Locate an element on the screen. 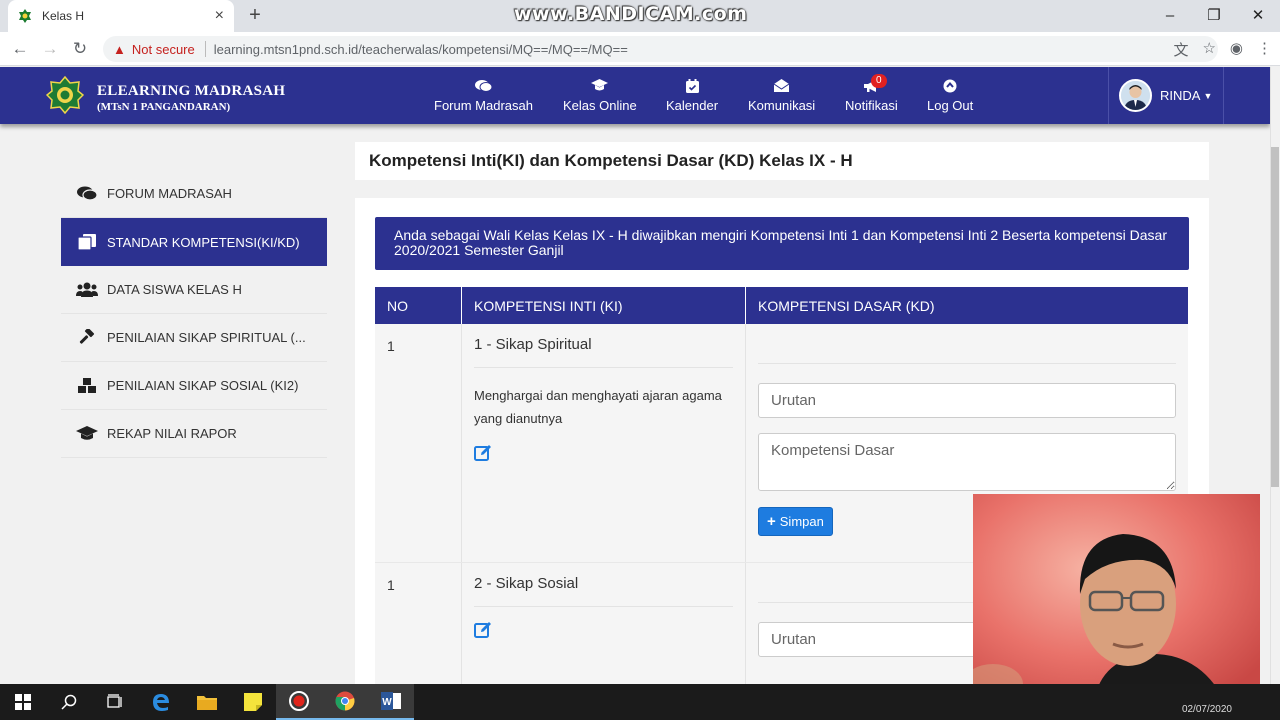 The image size is (1280, 720). browser-tab-bar: Kelas H × + www.BANDICAM.com – ❐ ✕ is located at coordinates (640, 16).